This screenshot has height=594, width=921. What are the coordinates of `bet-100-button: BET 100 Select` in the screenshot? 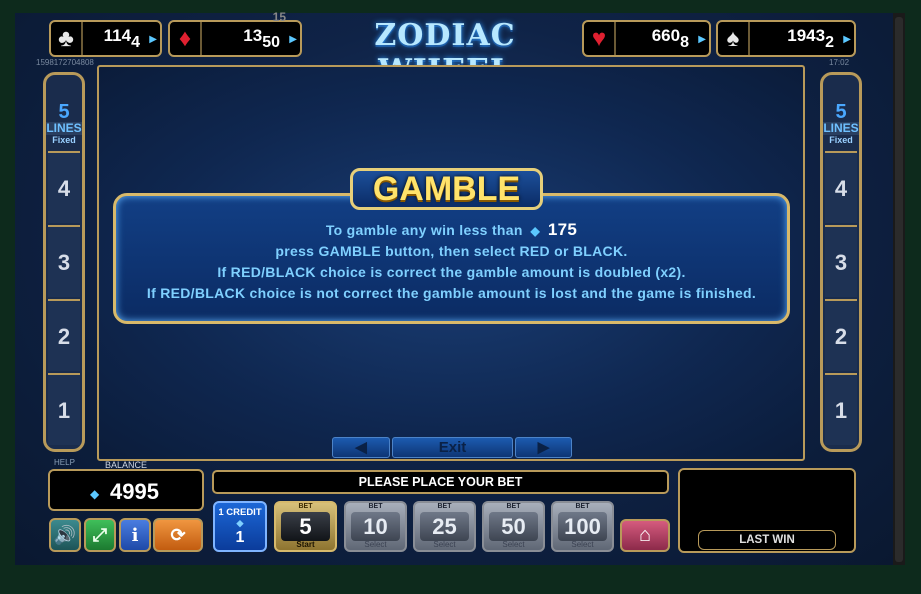 It's located at (582, 526).